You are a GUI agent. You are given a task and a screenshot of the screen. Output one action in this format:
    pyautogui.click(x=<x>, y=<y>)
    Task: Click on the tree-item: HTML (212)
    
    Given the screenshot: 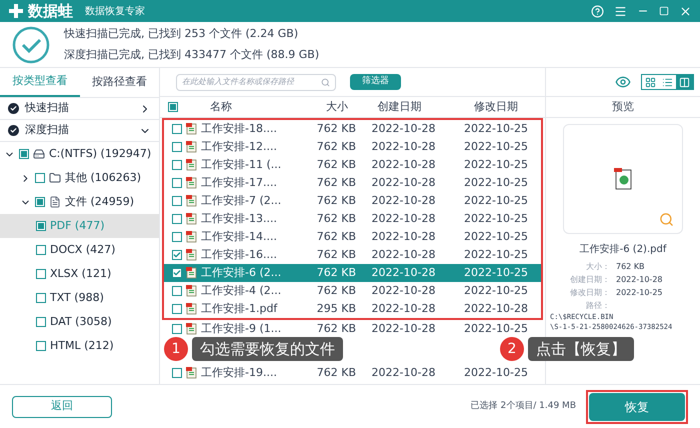 What is the action you would take?
    pyautogui.click(x=79, y=346)
    